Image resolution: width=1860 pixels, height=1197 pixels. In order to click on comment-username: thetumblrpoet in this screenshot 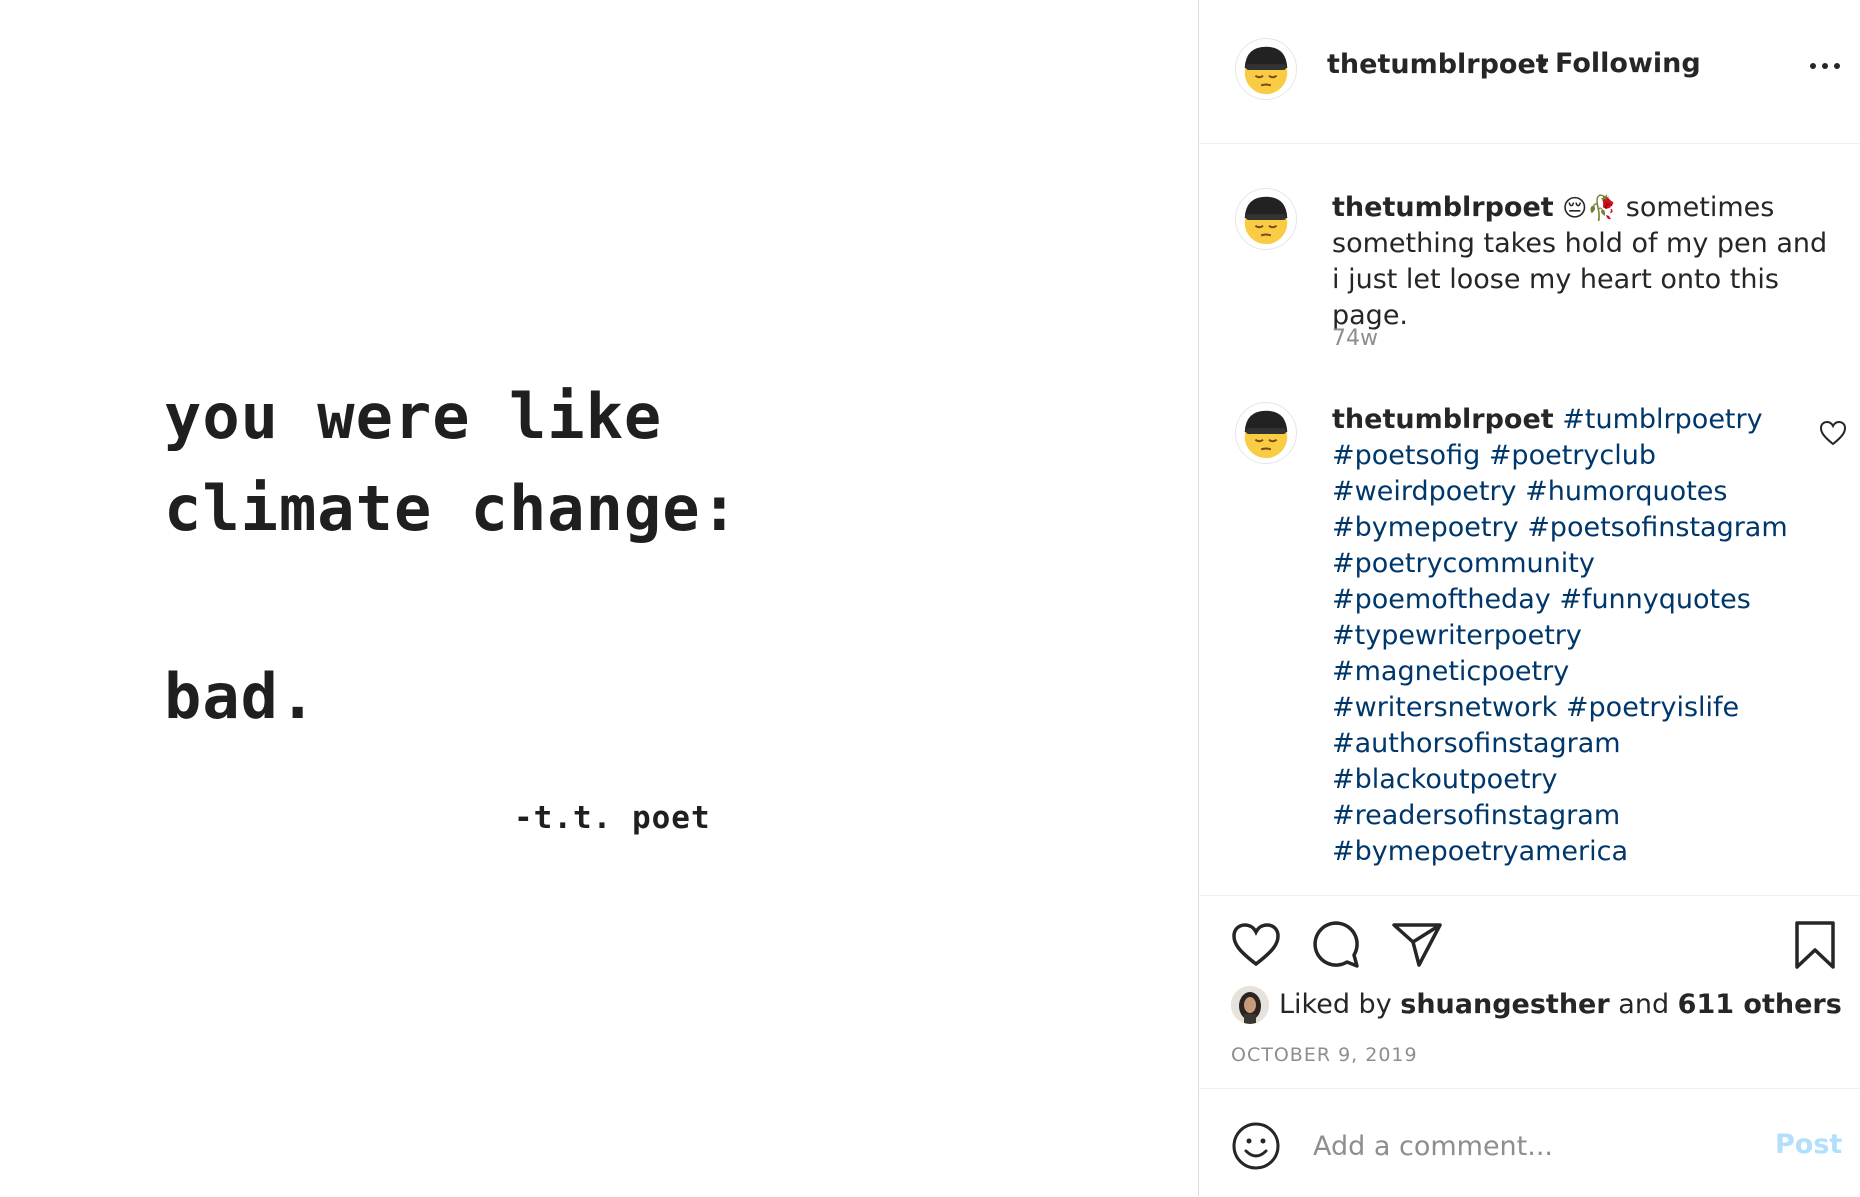, I will do `click(1443, 419)`.